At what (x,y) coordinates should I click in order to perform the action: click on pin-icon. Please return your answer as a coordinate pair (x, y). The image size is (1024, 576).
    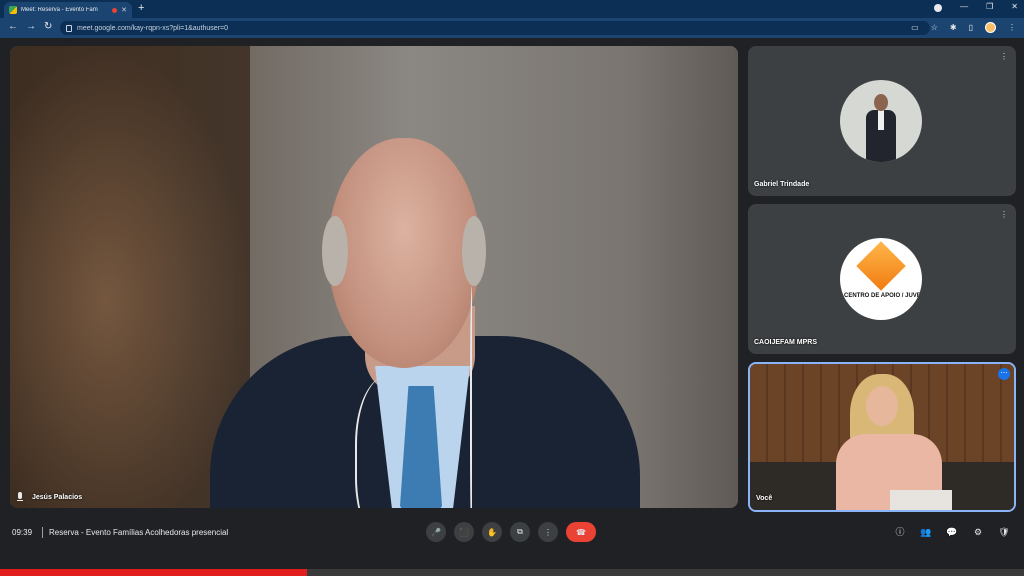
    Looking at the image, I should click on (20, 497).